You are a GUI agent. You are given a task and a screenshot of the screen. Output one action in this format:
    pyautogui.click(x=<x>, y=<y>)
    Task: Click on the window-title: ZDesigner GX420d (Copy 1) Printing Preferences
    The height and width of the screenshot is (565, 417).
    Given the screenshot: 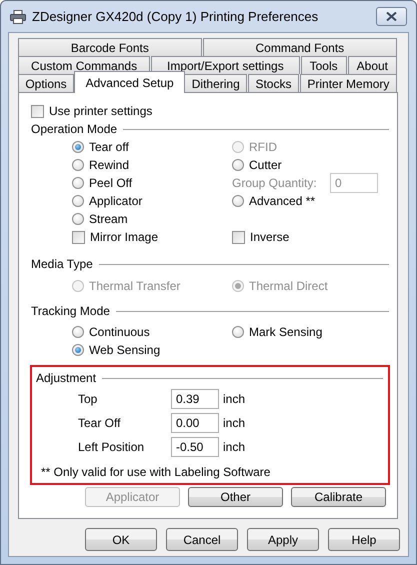 What is the action you would take?
    pyautogui.click(x=176, y=16)
    